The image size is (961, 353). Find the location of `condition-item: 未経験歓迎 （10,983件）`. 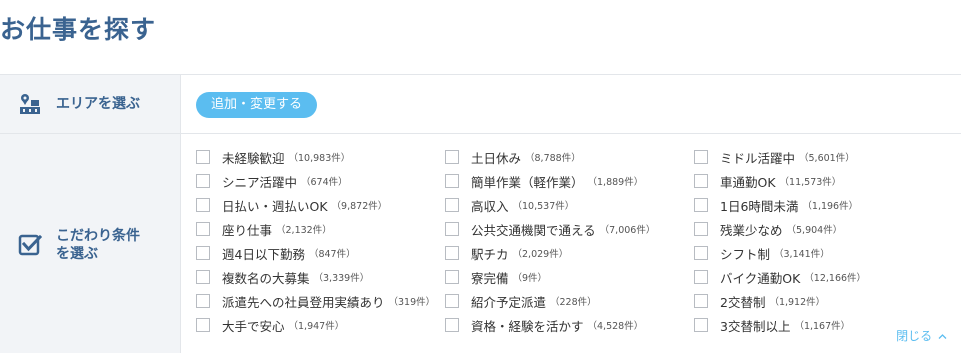

condition-item: 未経験歓迎 （10,983件） is located at coordinates (315, 157).